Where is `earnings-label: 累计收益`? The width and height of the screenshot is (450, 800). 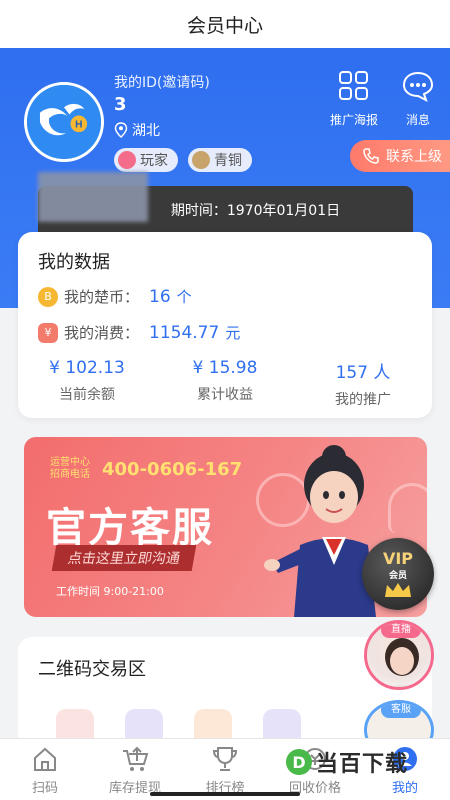
earnings-label: 累计收益 is located at coordinates (225, 395).